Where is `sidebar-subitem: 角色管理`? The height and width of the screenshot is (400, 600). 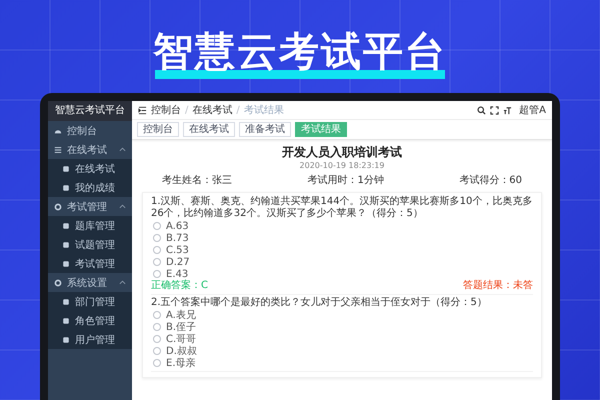 sidebar-subitem: 角色管理 is located at coordinates (90, 320).